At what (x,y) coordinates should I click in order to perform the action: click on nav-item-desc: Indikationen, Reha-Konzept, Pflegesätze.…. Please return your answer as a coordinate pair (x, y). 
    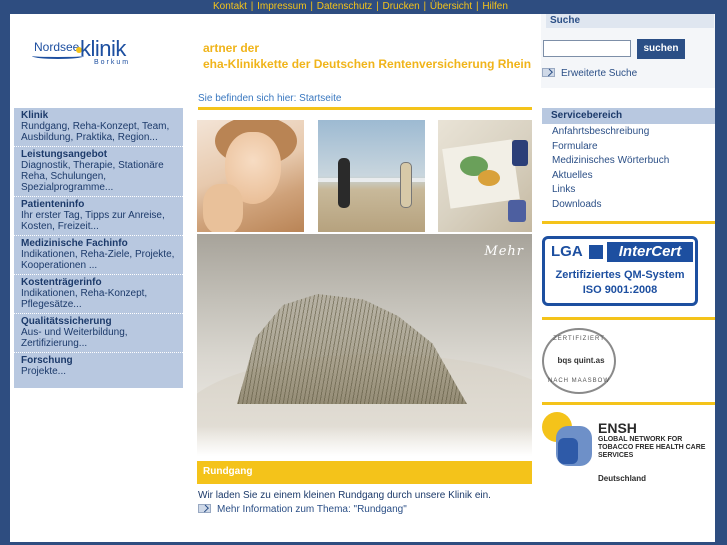
    Looking at the image, I should click on (84, 299).